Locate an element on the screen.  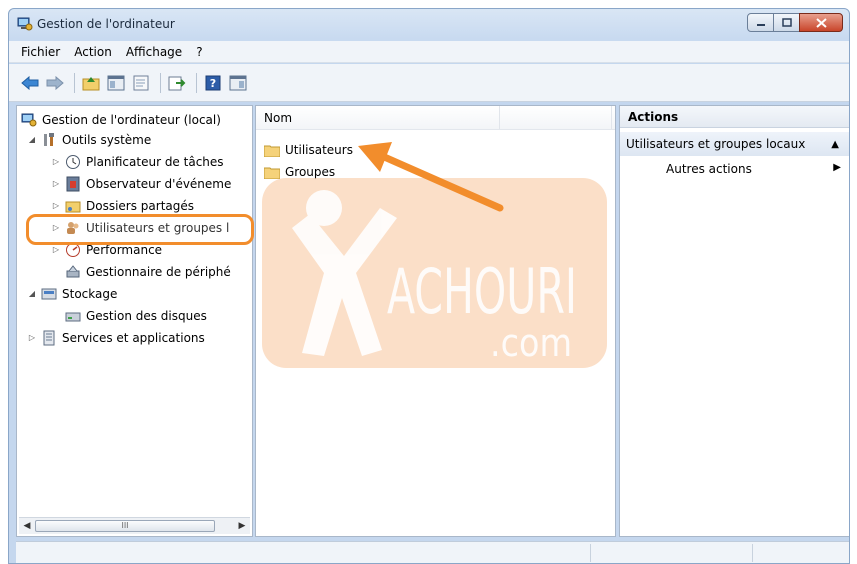
tree-item-disques: Gestion des disques is located at coordinates (136, 315).